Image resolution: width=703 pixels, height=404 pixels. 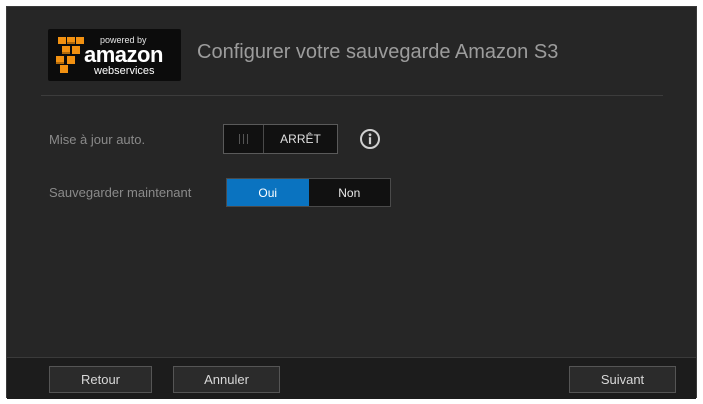 I want to click on toggle-state-text: ARRÊT, so click(x=300, y=139).